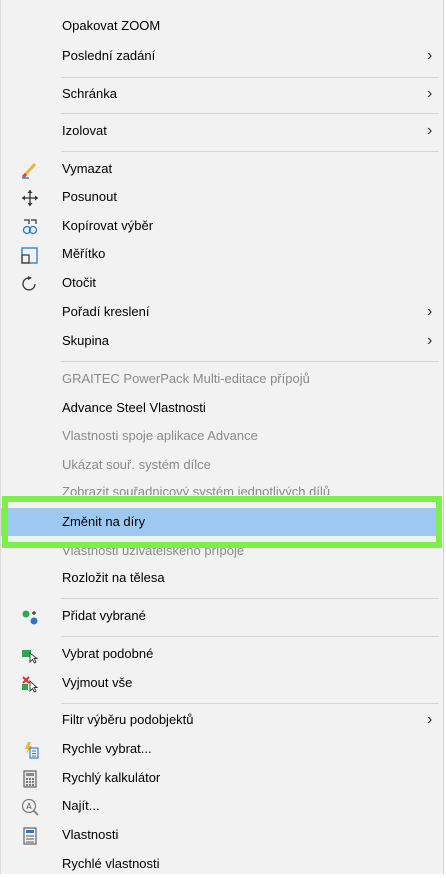 Image resolution: width=446 pixels, height=878 pixels. What do you see at coordinates (221, 522) in the screenshot?
I see `menu-item-change-to-holes: Změnit na díry` at bounding box center [221, 522].